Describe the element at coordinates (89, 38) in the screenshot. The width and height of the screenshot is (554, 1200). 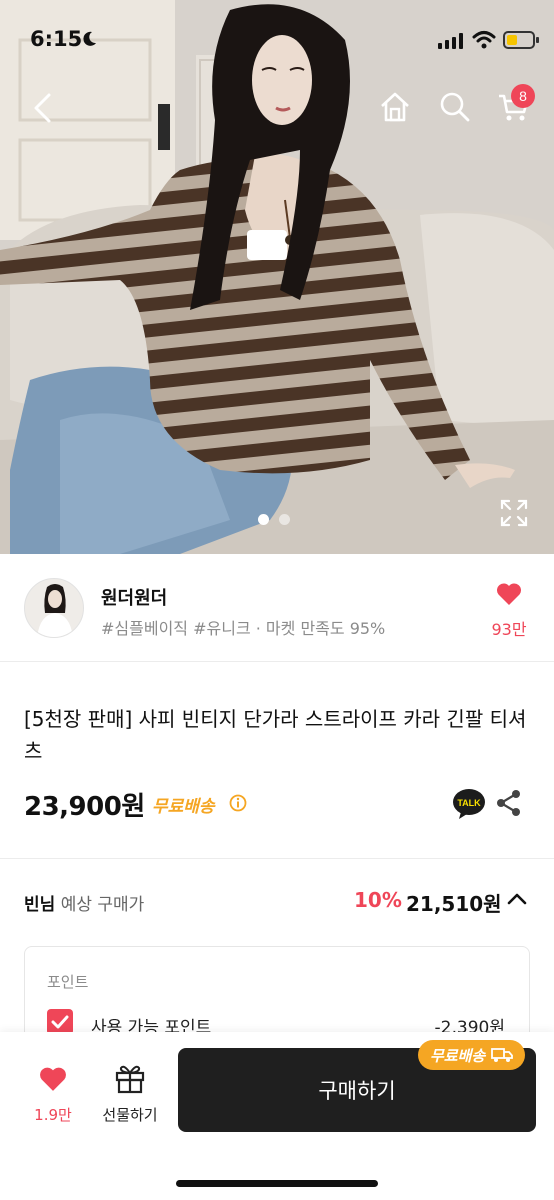
I see `do-not-disturb-moon-icon` at that location.